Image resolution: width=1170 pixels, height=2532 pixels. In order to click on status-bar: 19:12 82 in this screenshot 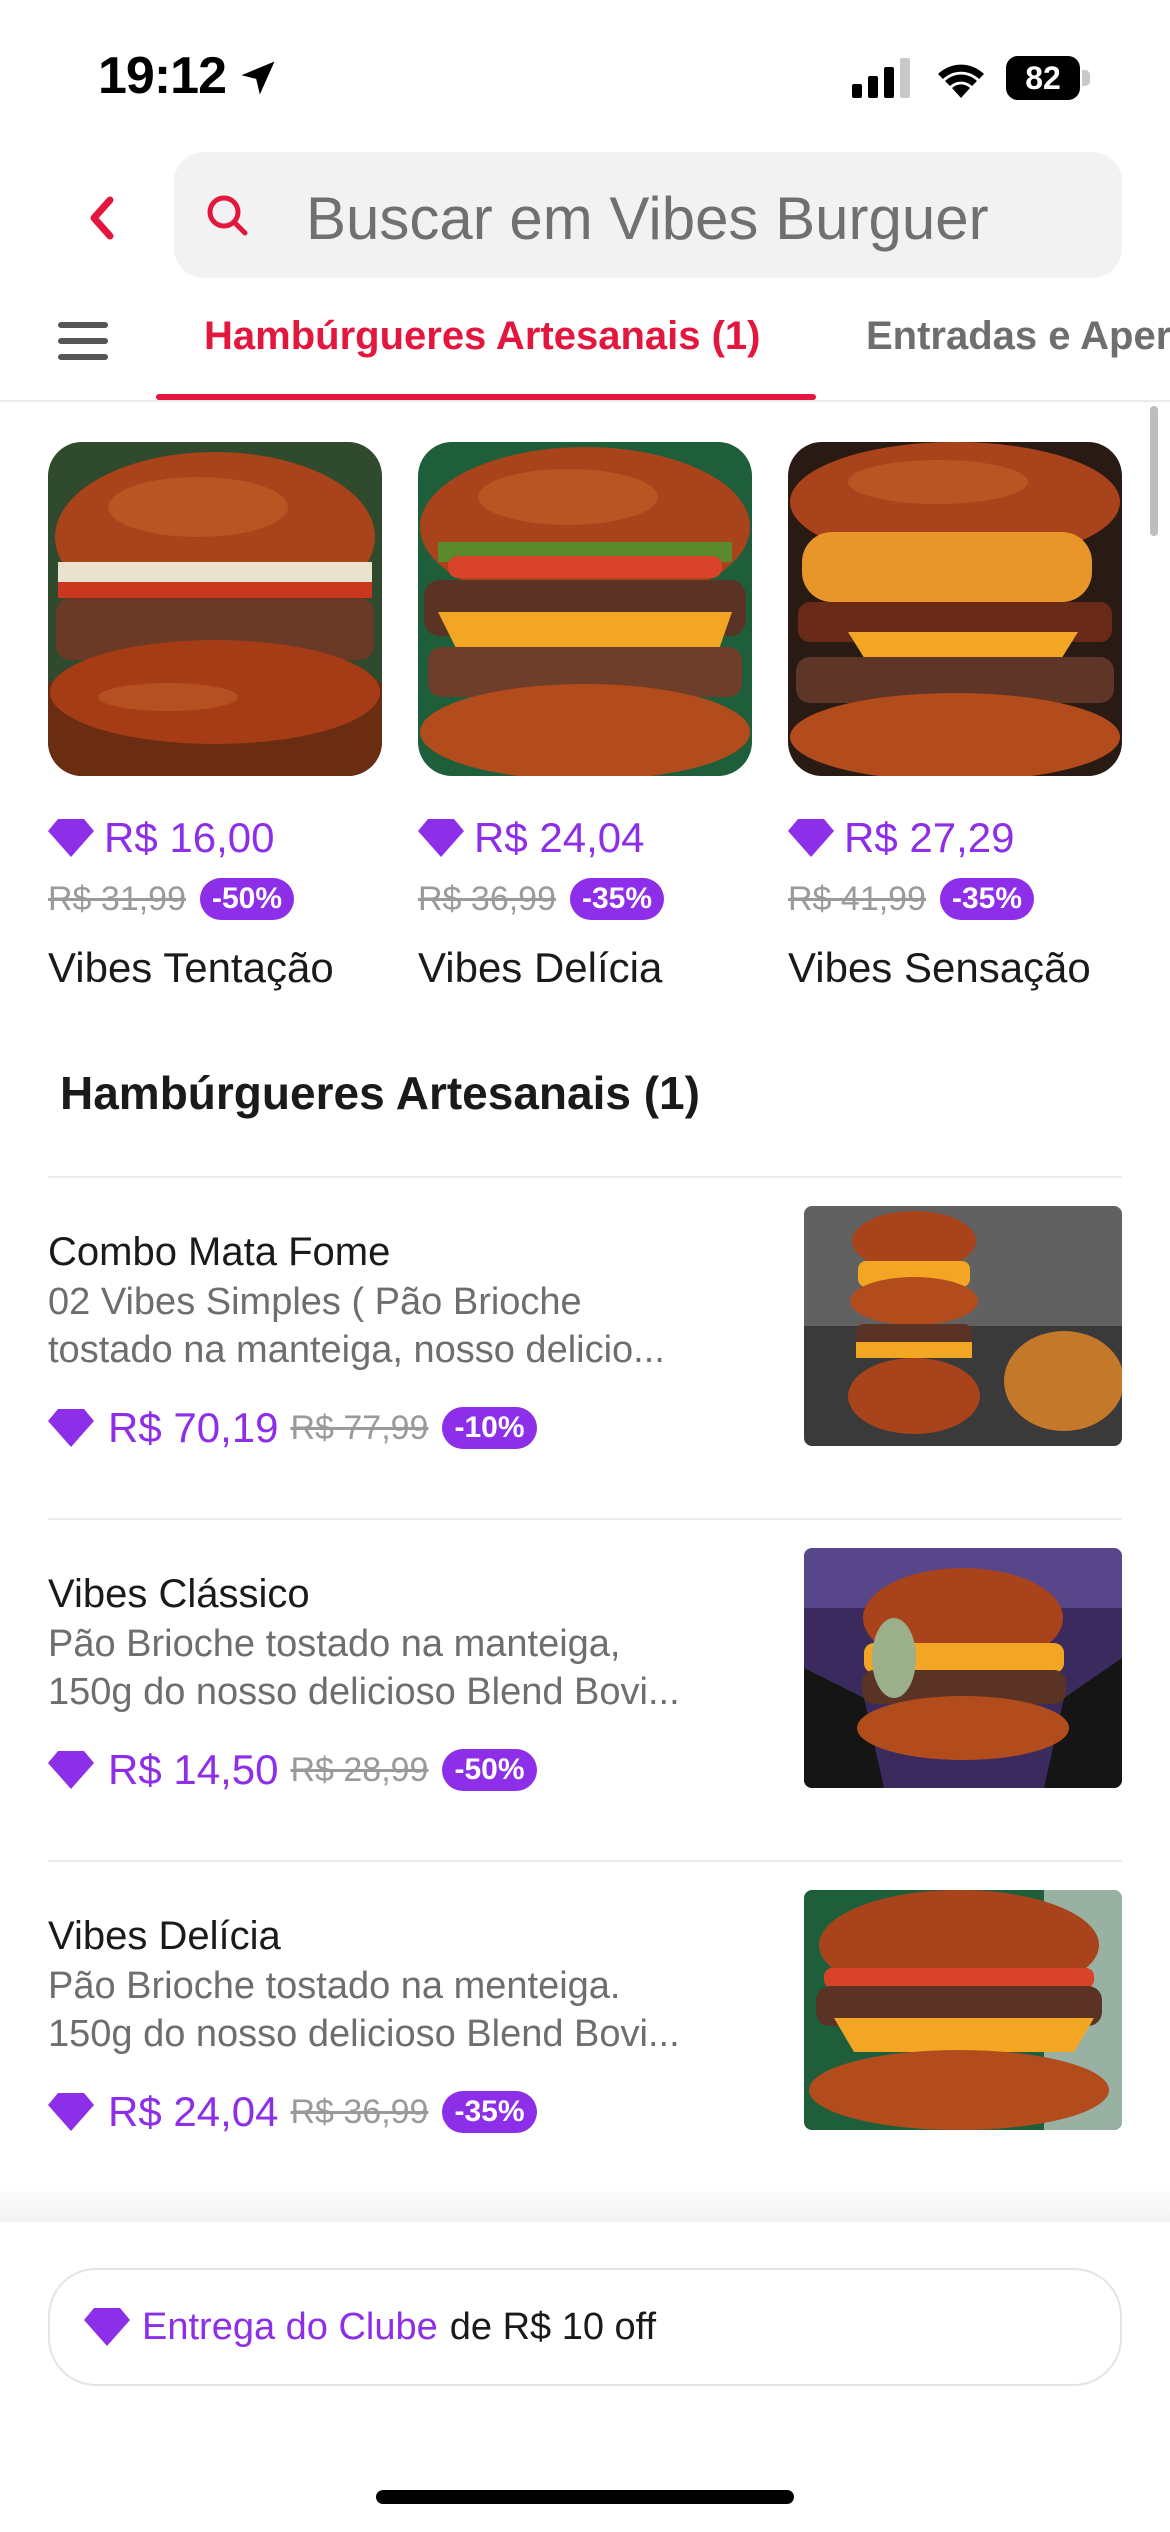, I will do `click(585, 75)`.